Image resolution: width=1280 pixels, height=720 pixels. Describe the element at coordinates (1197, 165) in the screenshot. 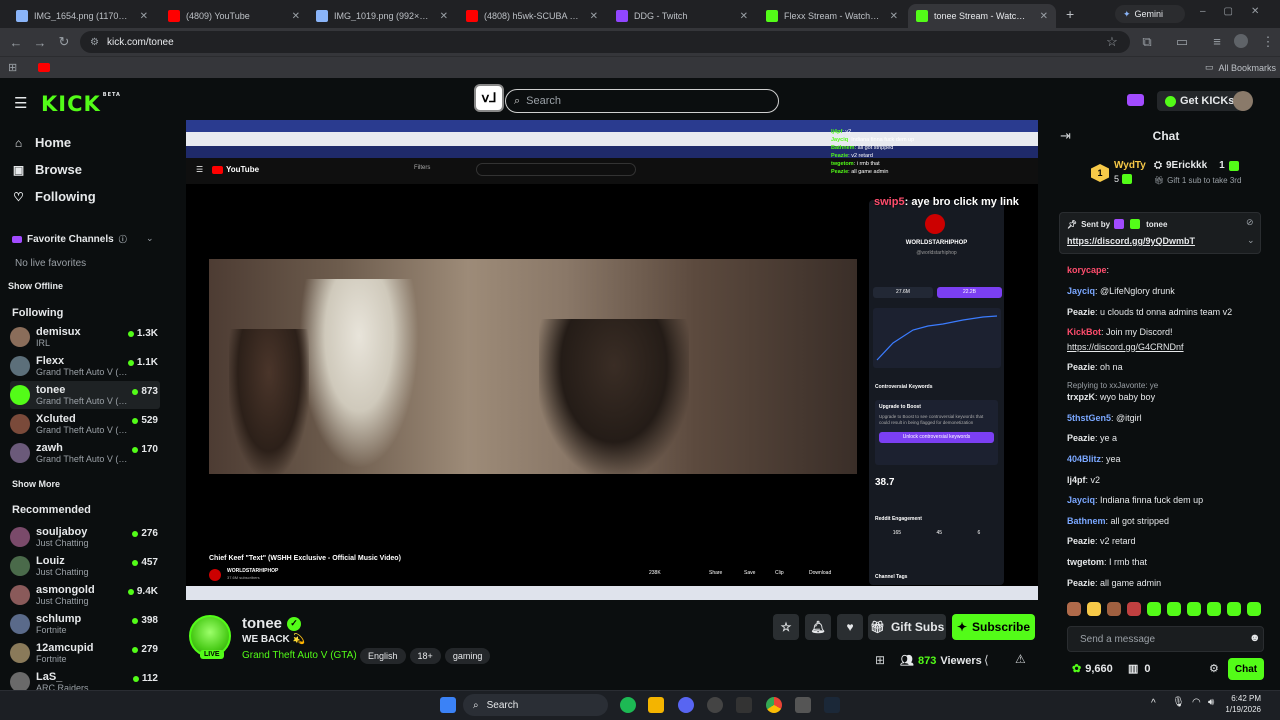

I see `gifter2-row: ⛭ 9Erickkk 1` at that location.